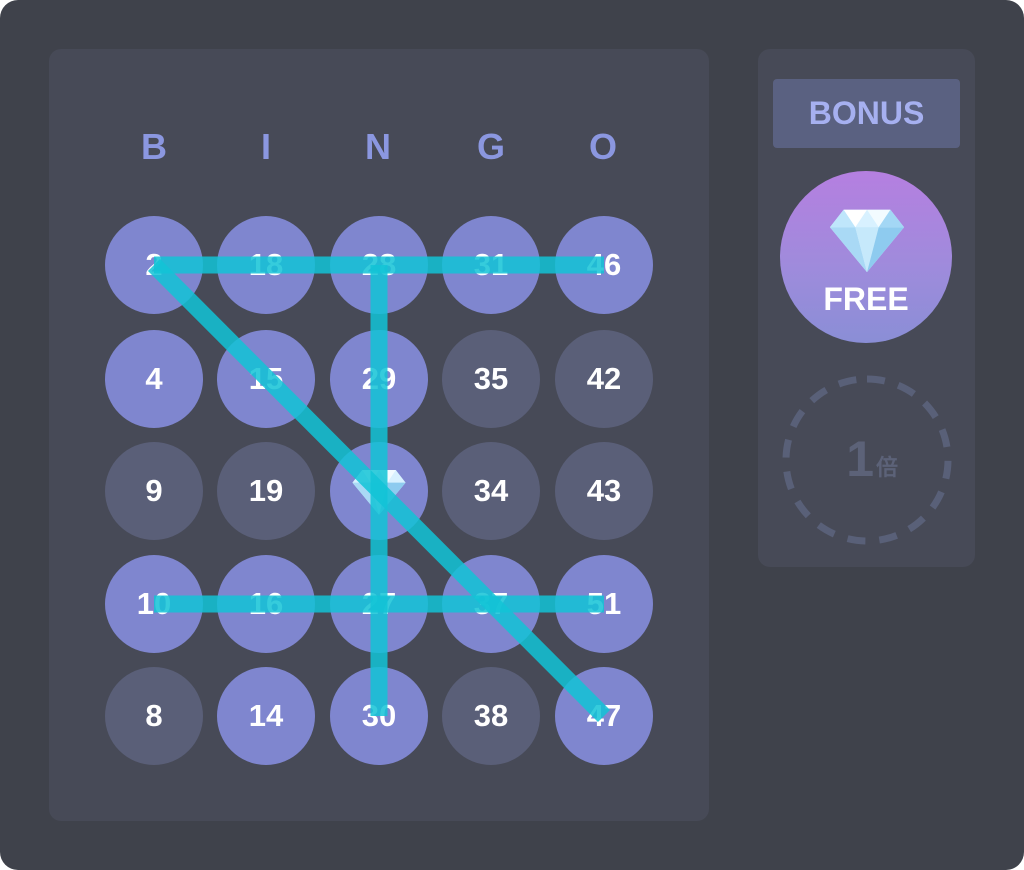 Image resolution: width=1024 pixels, height=870 pixels. What do you see at coordinates (154, 491) in the screenshot?
I see `bingo-cell: 9` at bounding box center [154, 491].